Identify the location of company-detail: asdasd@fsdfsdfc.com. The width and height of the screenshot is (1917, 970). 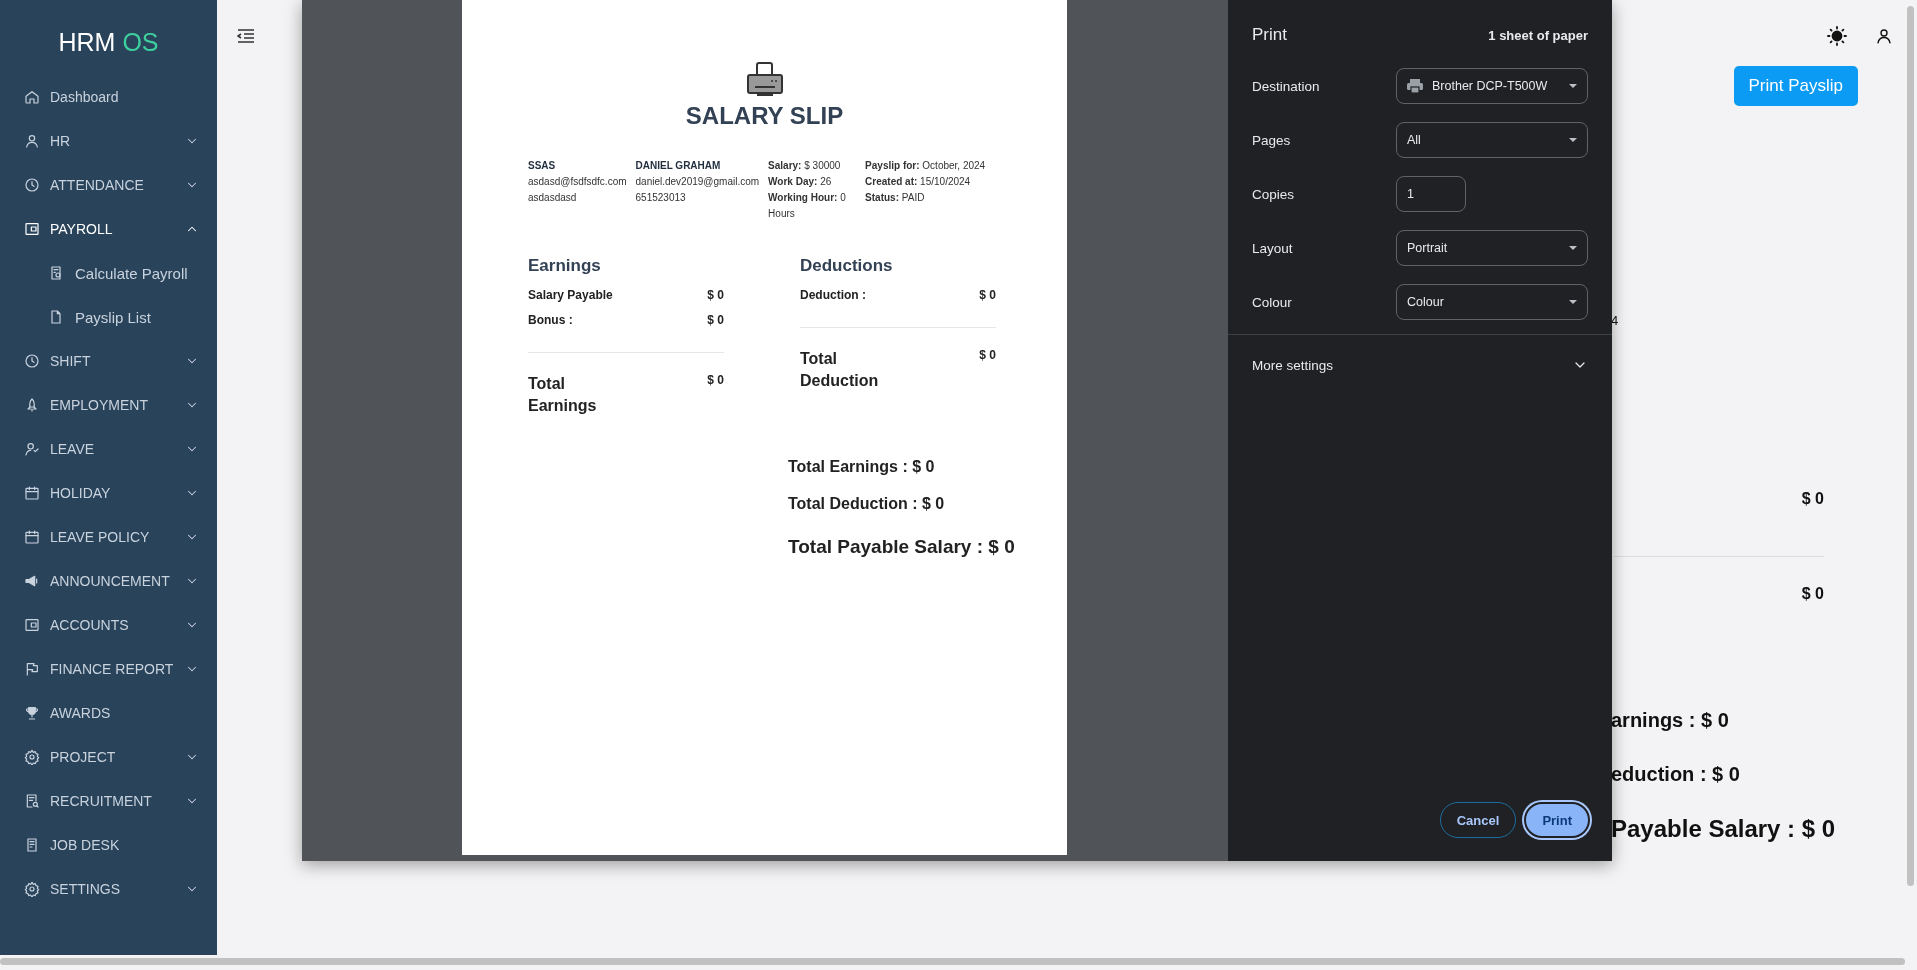
(577, 182).